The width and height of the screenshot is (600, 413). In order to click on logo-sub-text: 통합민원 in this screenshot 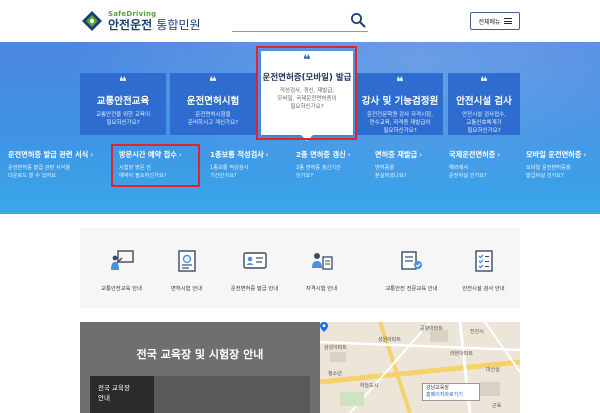, I will do `click(178, 25)`.